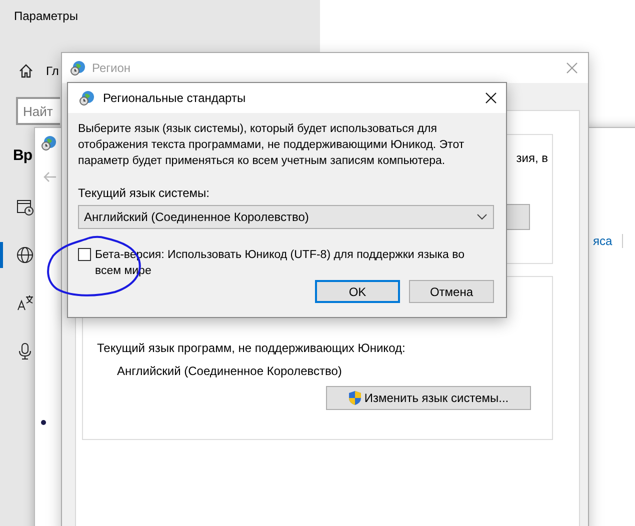 This screenshot has width=635, height=526. Describe the element at coordinates (357, 291) in the screenshot. I see `ok-button: OK` at that location.